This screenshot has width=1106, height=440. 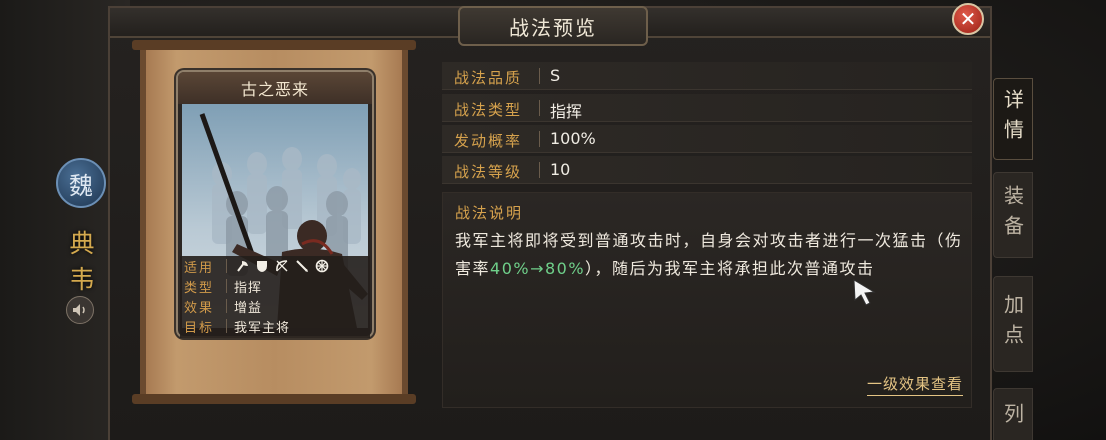 What do you see at coordinates (1013, 119) in the screenshot?
I see `tab-details: 详情` at bounding box center [1013, 119].